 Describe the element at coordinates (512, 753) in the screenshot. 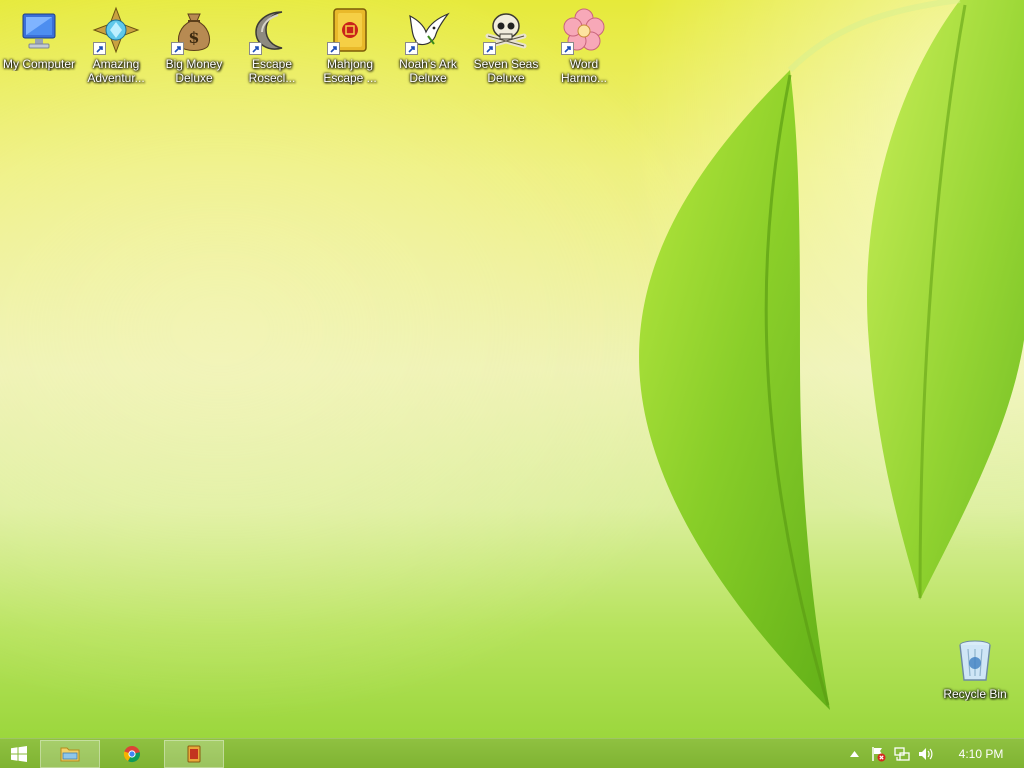

I see `taskbar: 4:10 PM` at that location.